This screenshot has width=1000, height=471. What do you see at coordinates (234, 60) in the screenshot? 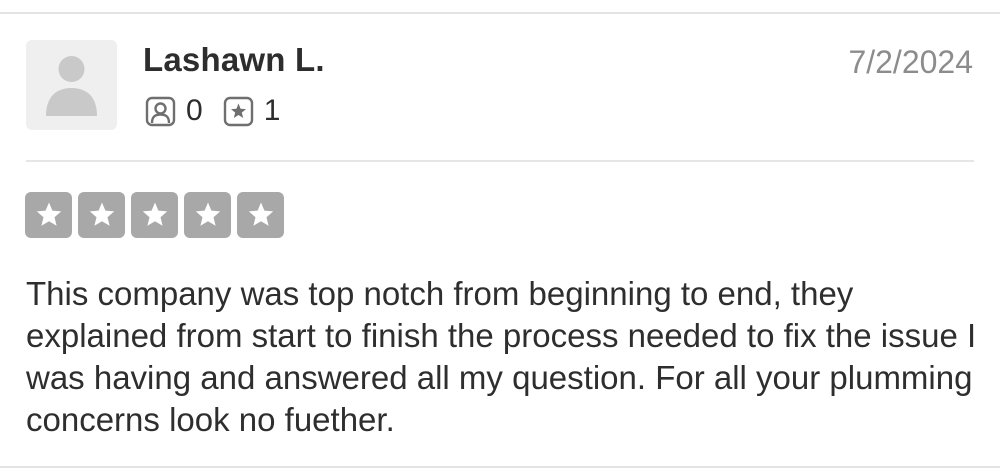
I see `reviewer-name: Lashawn L.` at bounding box center [234, 60].